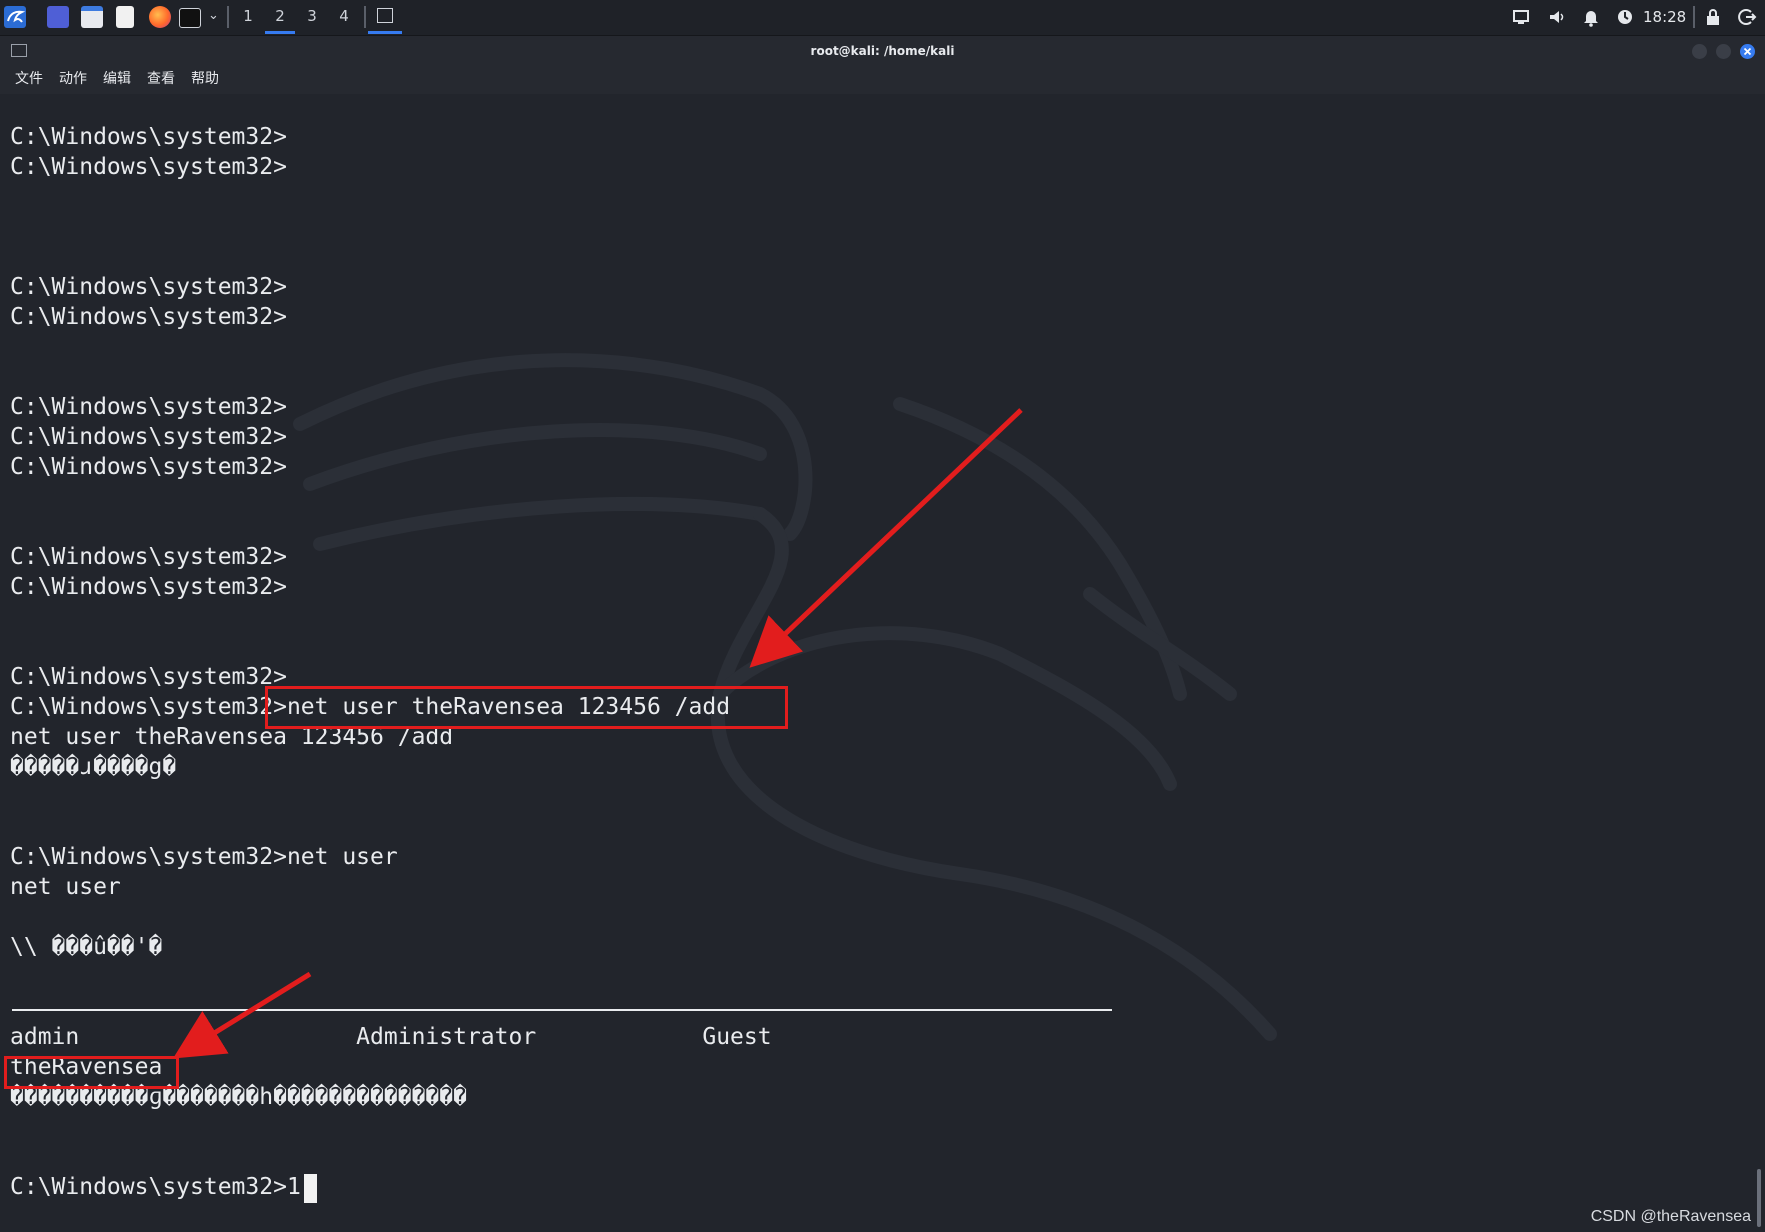  Describe the element at coordinates (1557, 17) in the screenshot. I see `volume-icon` at that location.